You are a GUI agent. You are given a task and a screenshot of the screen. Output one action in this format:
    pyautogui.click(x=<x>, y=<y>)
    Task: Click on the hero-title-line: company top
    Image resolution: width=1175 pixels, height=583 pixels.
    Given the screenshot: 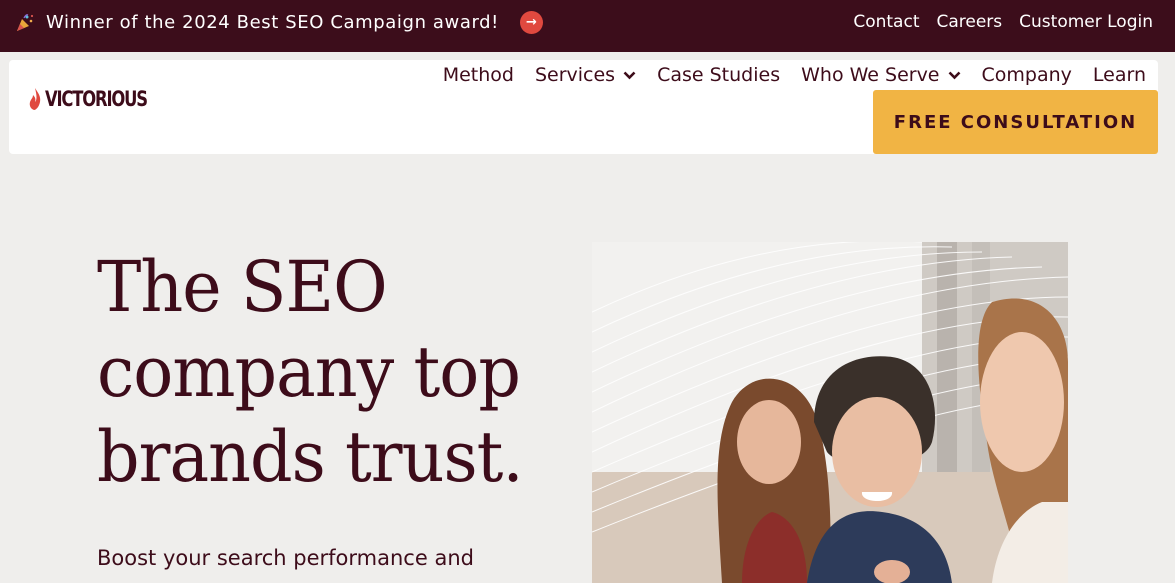 What is the action you would take?
    pyautogui.click(x=309, y=372)
    